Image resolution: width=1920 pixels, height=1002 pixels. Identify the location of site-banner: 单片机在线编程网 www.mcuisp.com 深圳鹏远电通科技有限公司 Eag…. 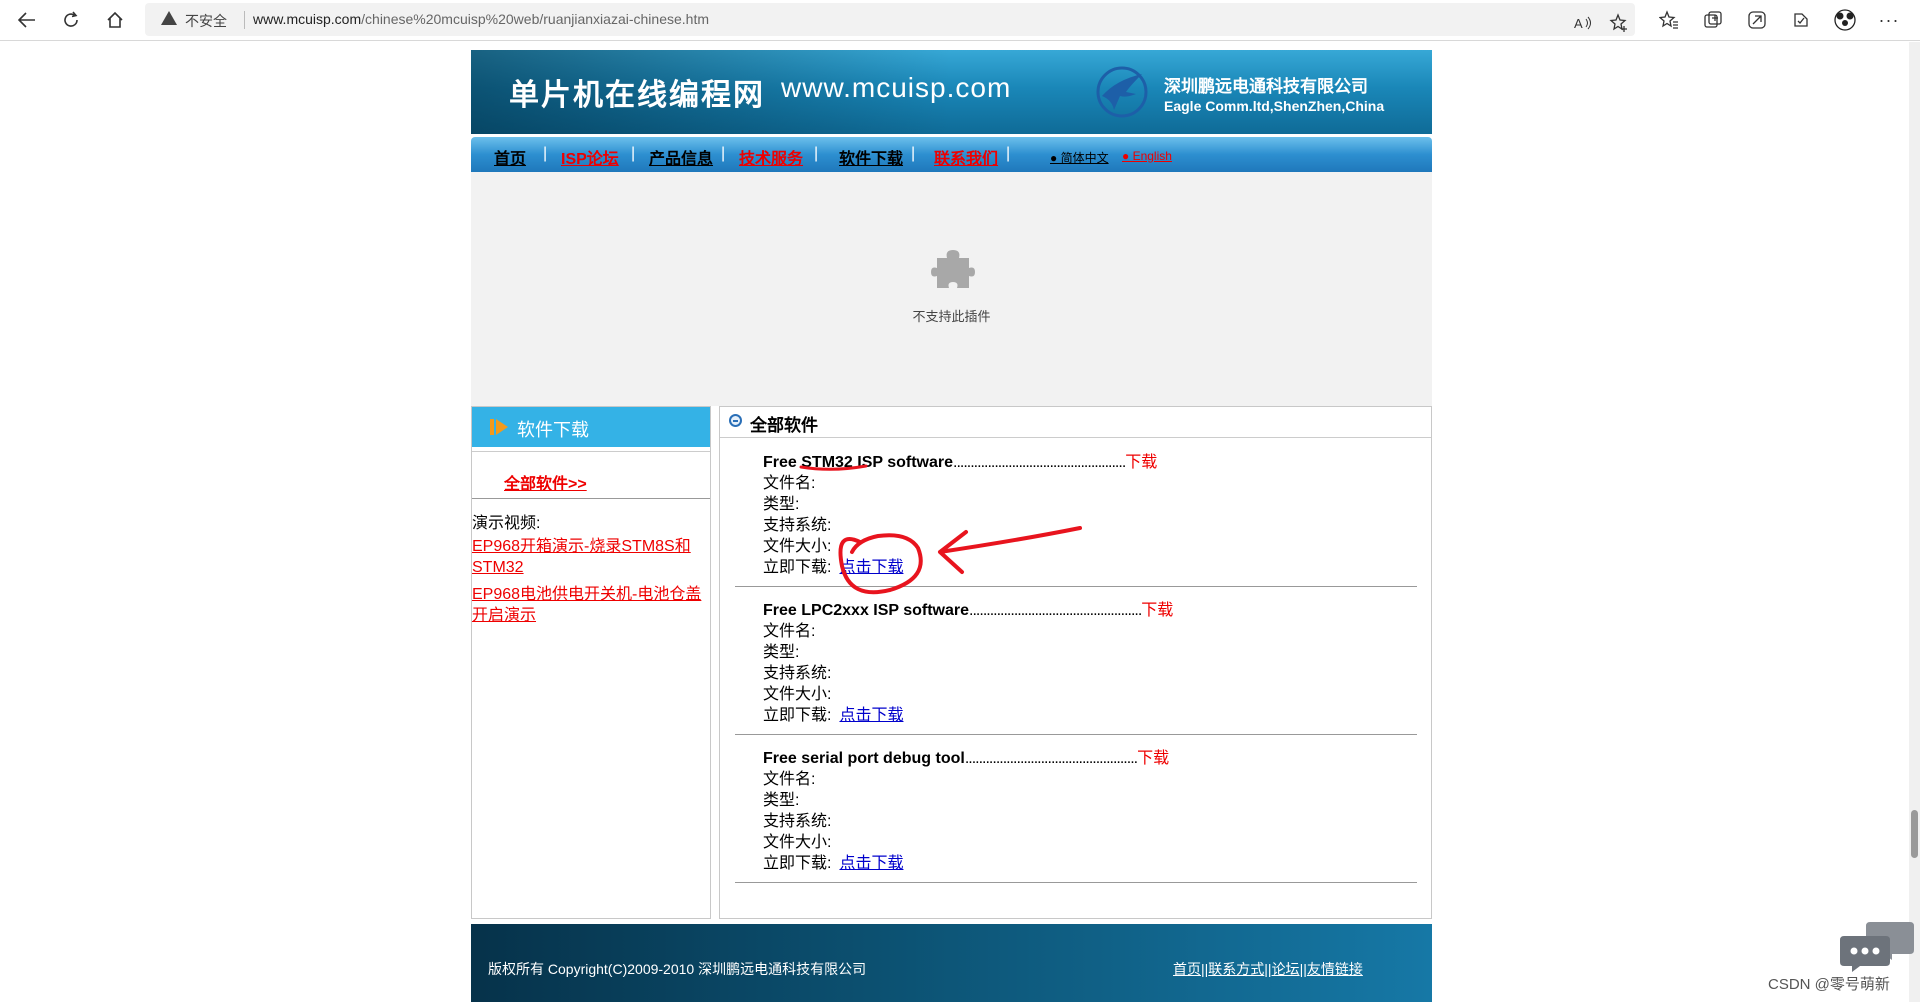
(951, 92).